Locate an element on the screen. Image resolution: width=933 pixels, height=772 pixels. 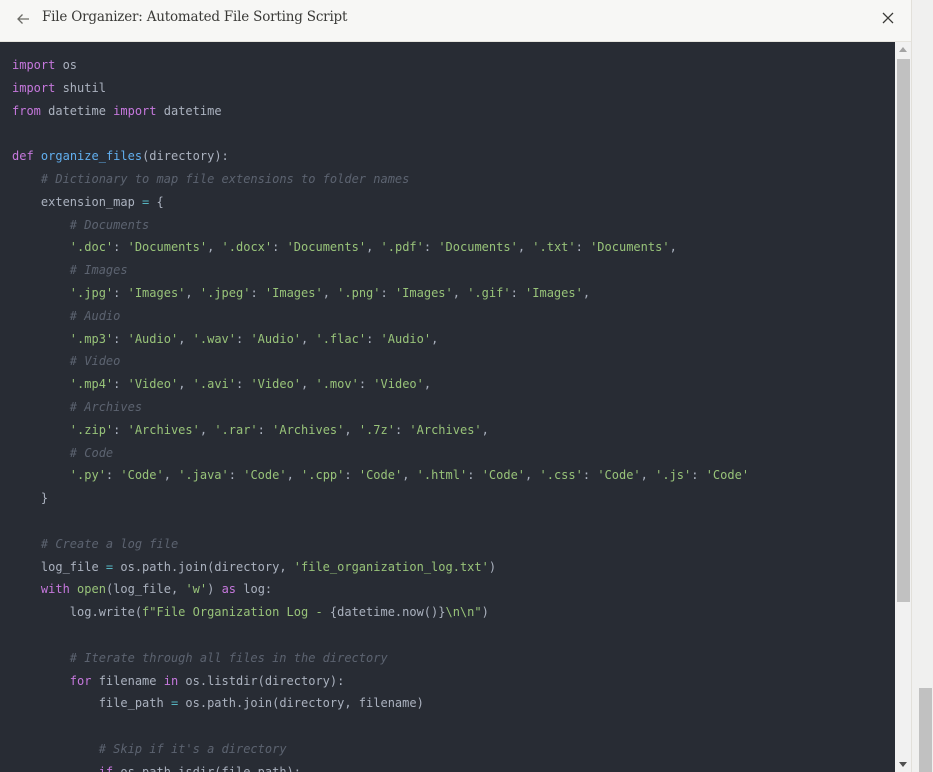
code-line: def organize_files(directory): is located at coordinates (453, 156).